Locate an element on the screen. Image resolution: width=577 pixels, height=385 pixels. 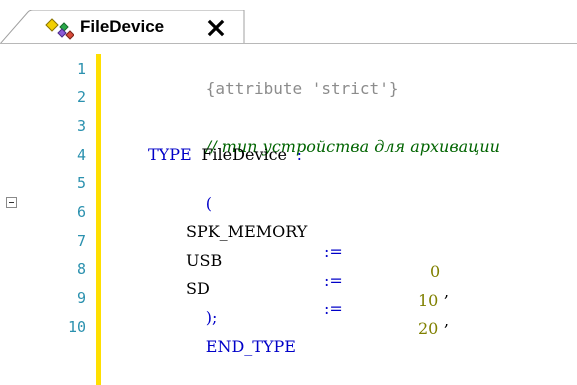
colon: : is located at coordinates (299, 154).